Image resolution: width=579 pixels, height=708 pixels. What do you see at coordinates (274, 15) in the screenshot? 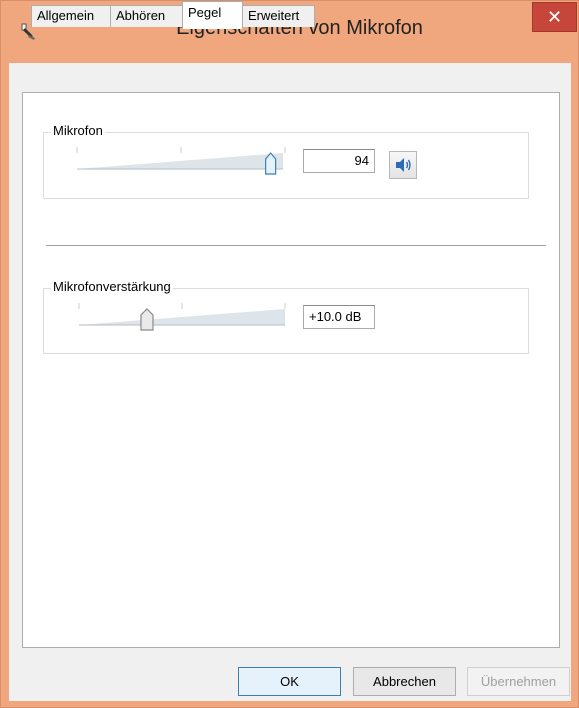
I see `tab-label: Erweitert` at bounding box center [274, 15].